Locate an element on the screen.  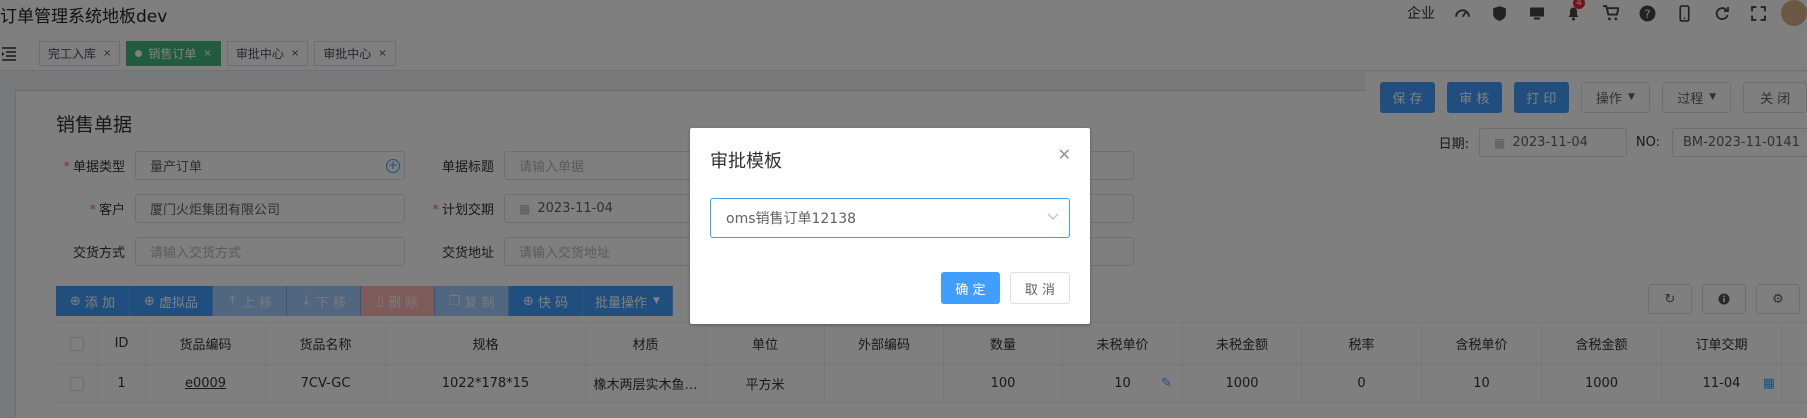
confirm-button: 确 定 is located at coordinates (970, 288).